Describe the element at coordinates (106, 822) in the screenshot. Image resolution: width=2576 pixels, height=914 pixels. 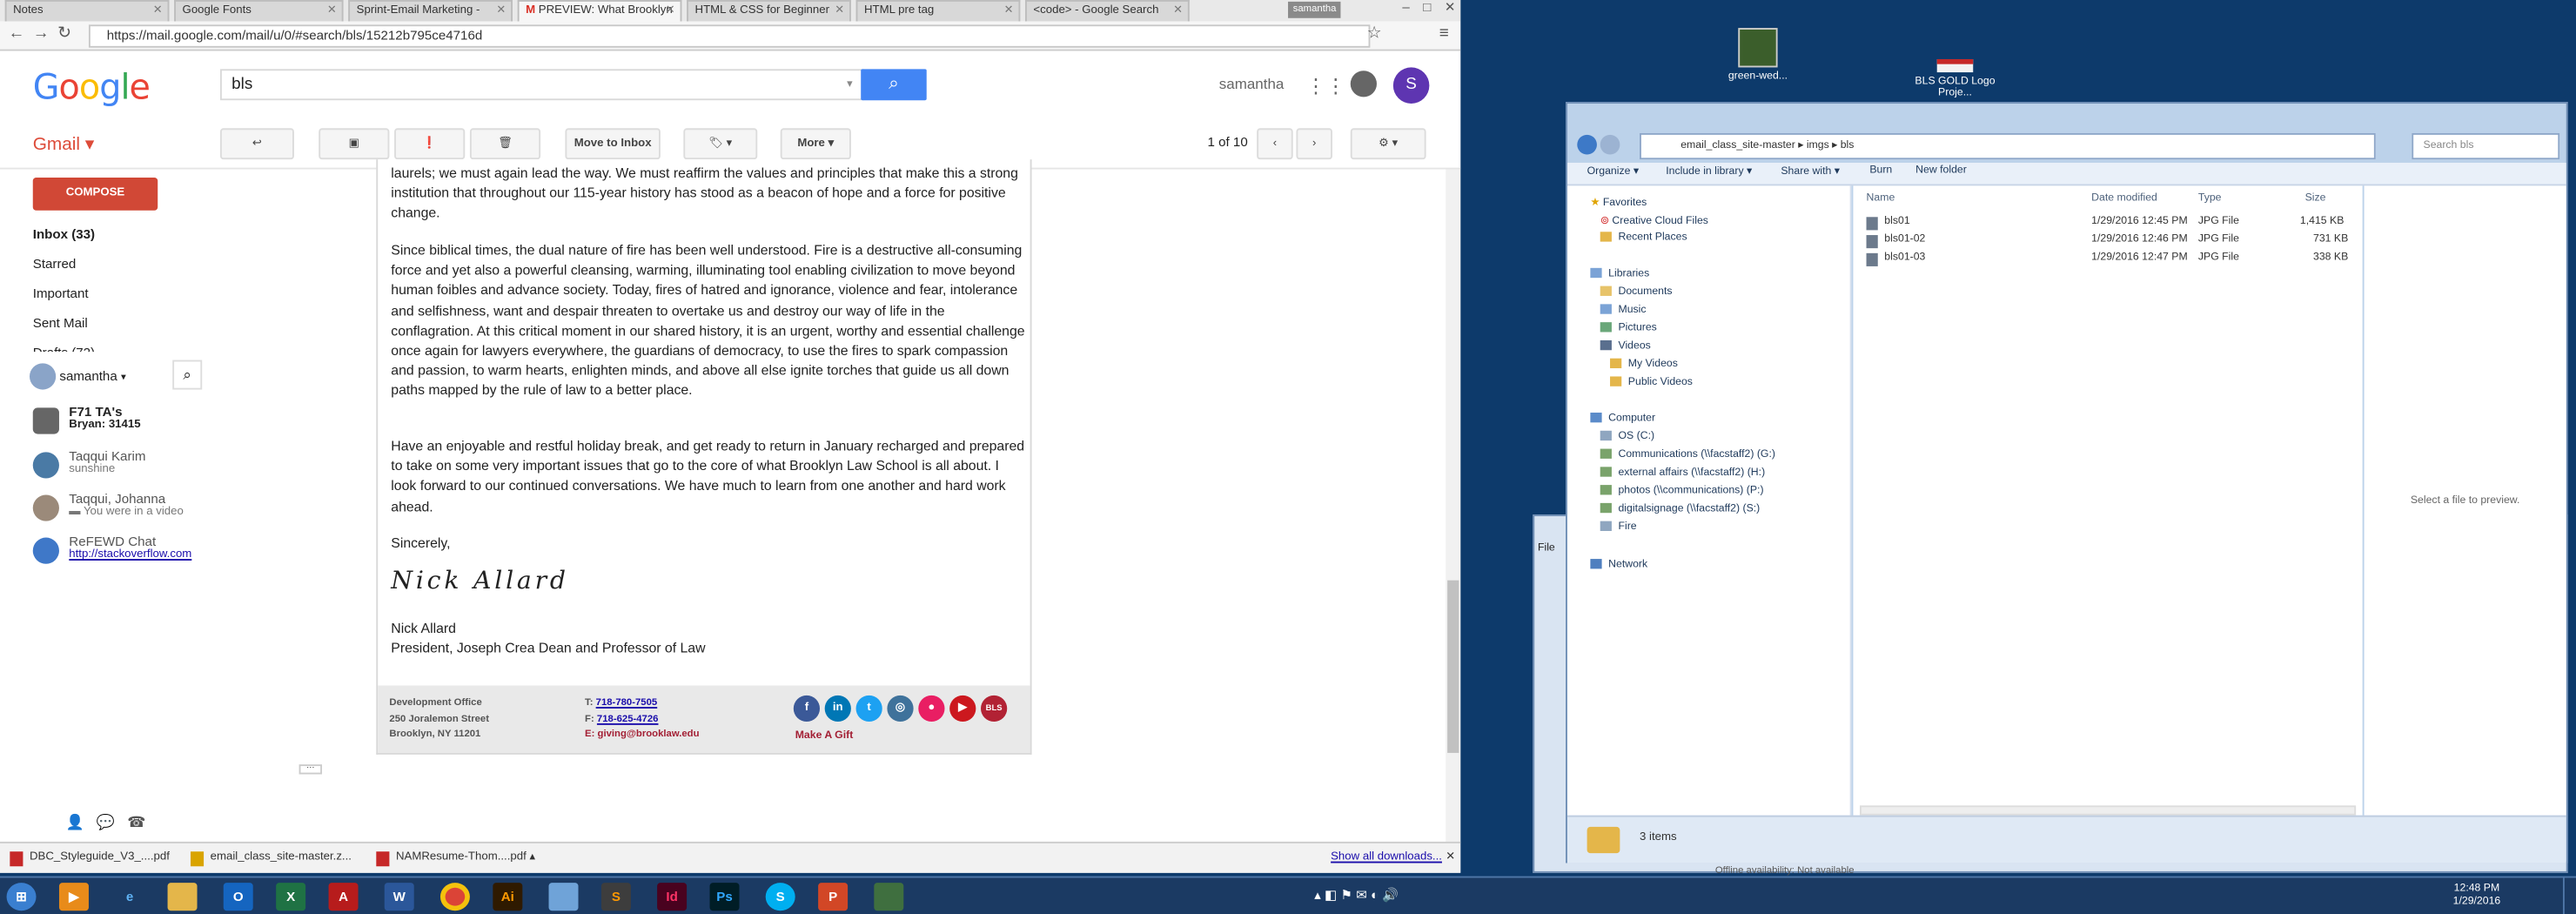
I see `hangouts-icon: 💬` at that location.